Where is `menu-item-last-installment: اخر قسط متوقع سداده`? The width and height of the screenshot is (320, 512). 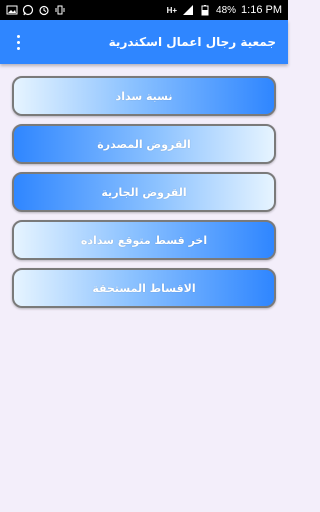
menu-item-last-installment: اخر قسط متوقع سداده is located at coordinates (144, 240).